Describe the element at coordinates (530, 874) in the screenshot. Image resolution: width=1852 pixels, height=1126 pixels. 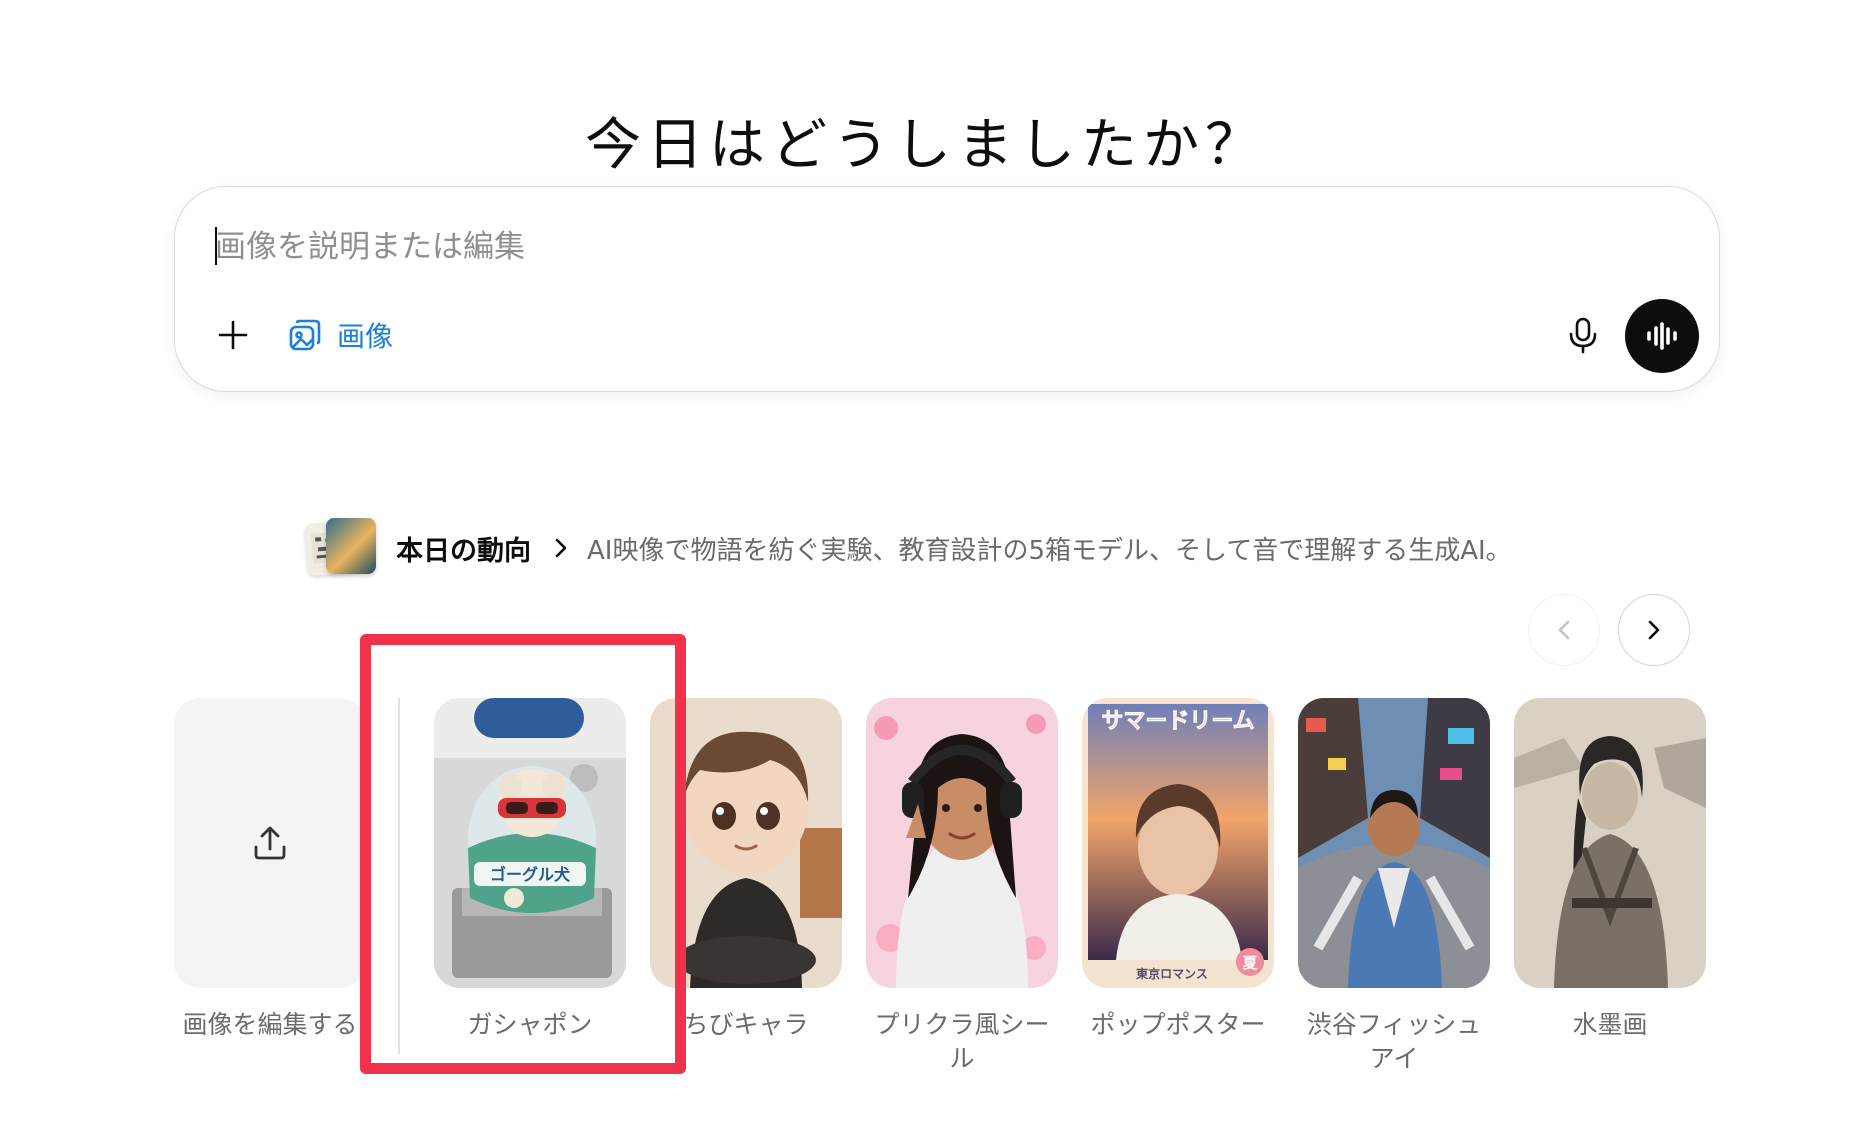
I see `gashapon-thumb-text: ゴーグル犬` at that location.